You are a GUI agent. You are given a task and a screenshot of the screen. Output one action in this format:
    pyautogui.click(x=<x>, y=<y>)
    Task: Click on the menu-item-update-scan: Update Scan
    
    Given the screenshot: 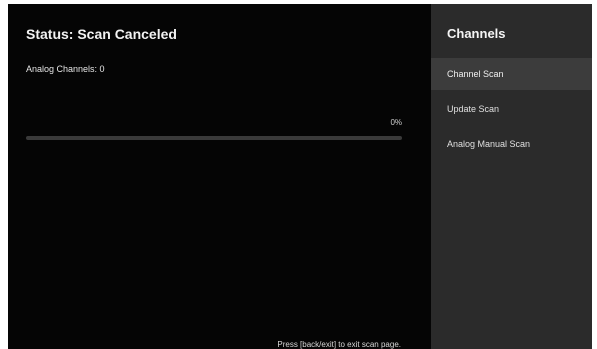 What is the action you would take?
    pyautogui.click(x=511, y=109)
    